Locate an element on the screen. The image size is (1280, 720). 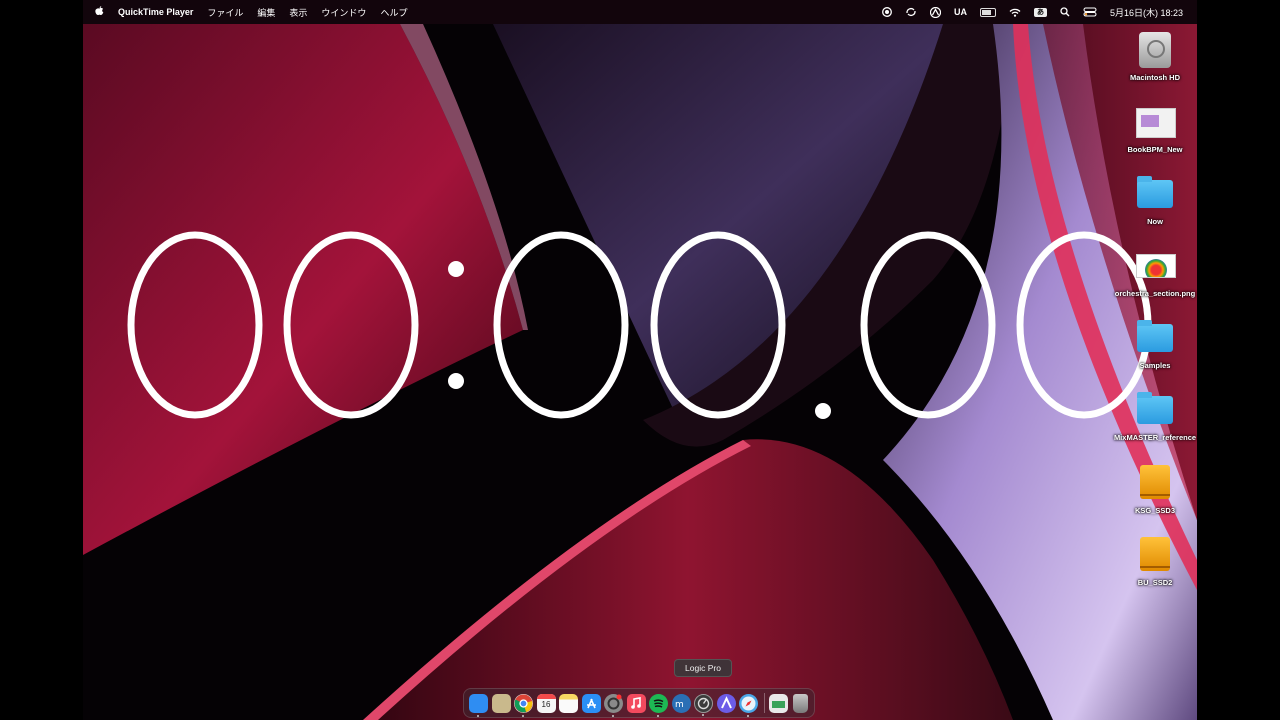
dock-trash-icon is located at coordinates (800, 703).